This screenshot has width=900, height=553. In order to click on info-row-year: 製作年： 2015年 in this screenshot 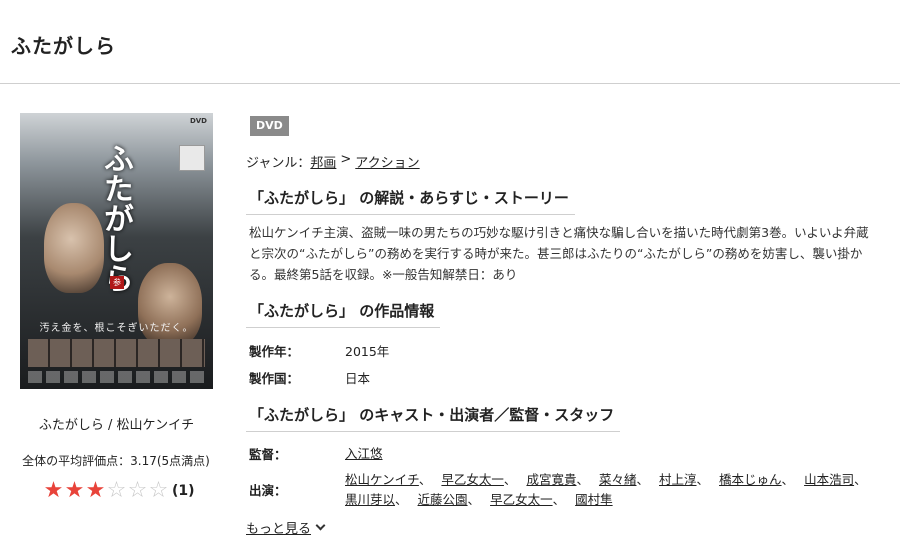, I will do `click(319, 354)`.